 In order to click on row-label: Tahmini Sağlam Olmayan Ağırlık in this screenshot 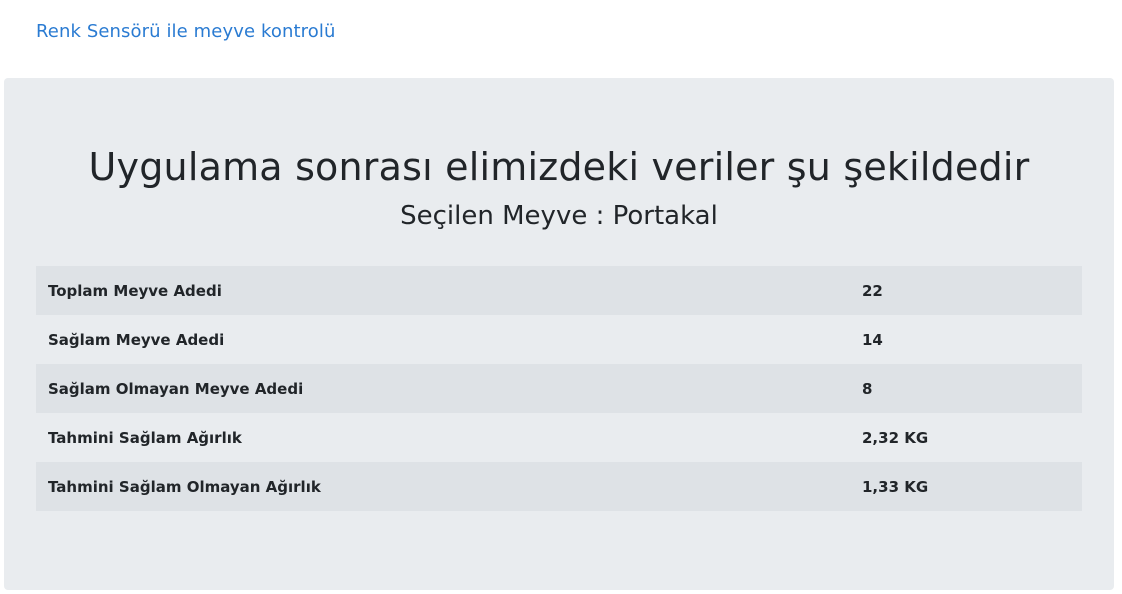, I will do `click(184, 486)`.